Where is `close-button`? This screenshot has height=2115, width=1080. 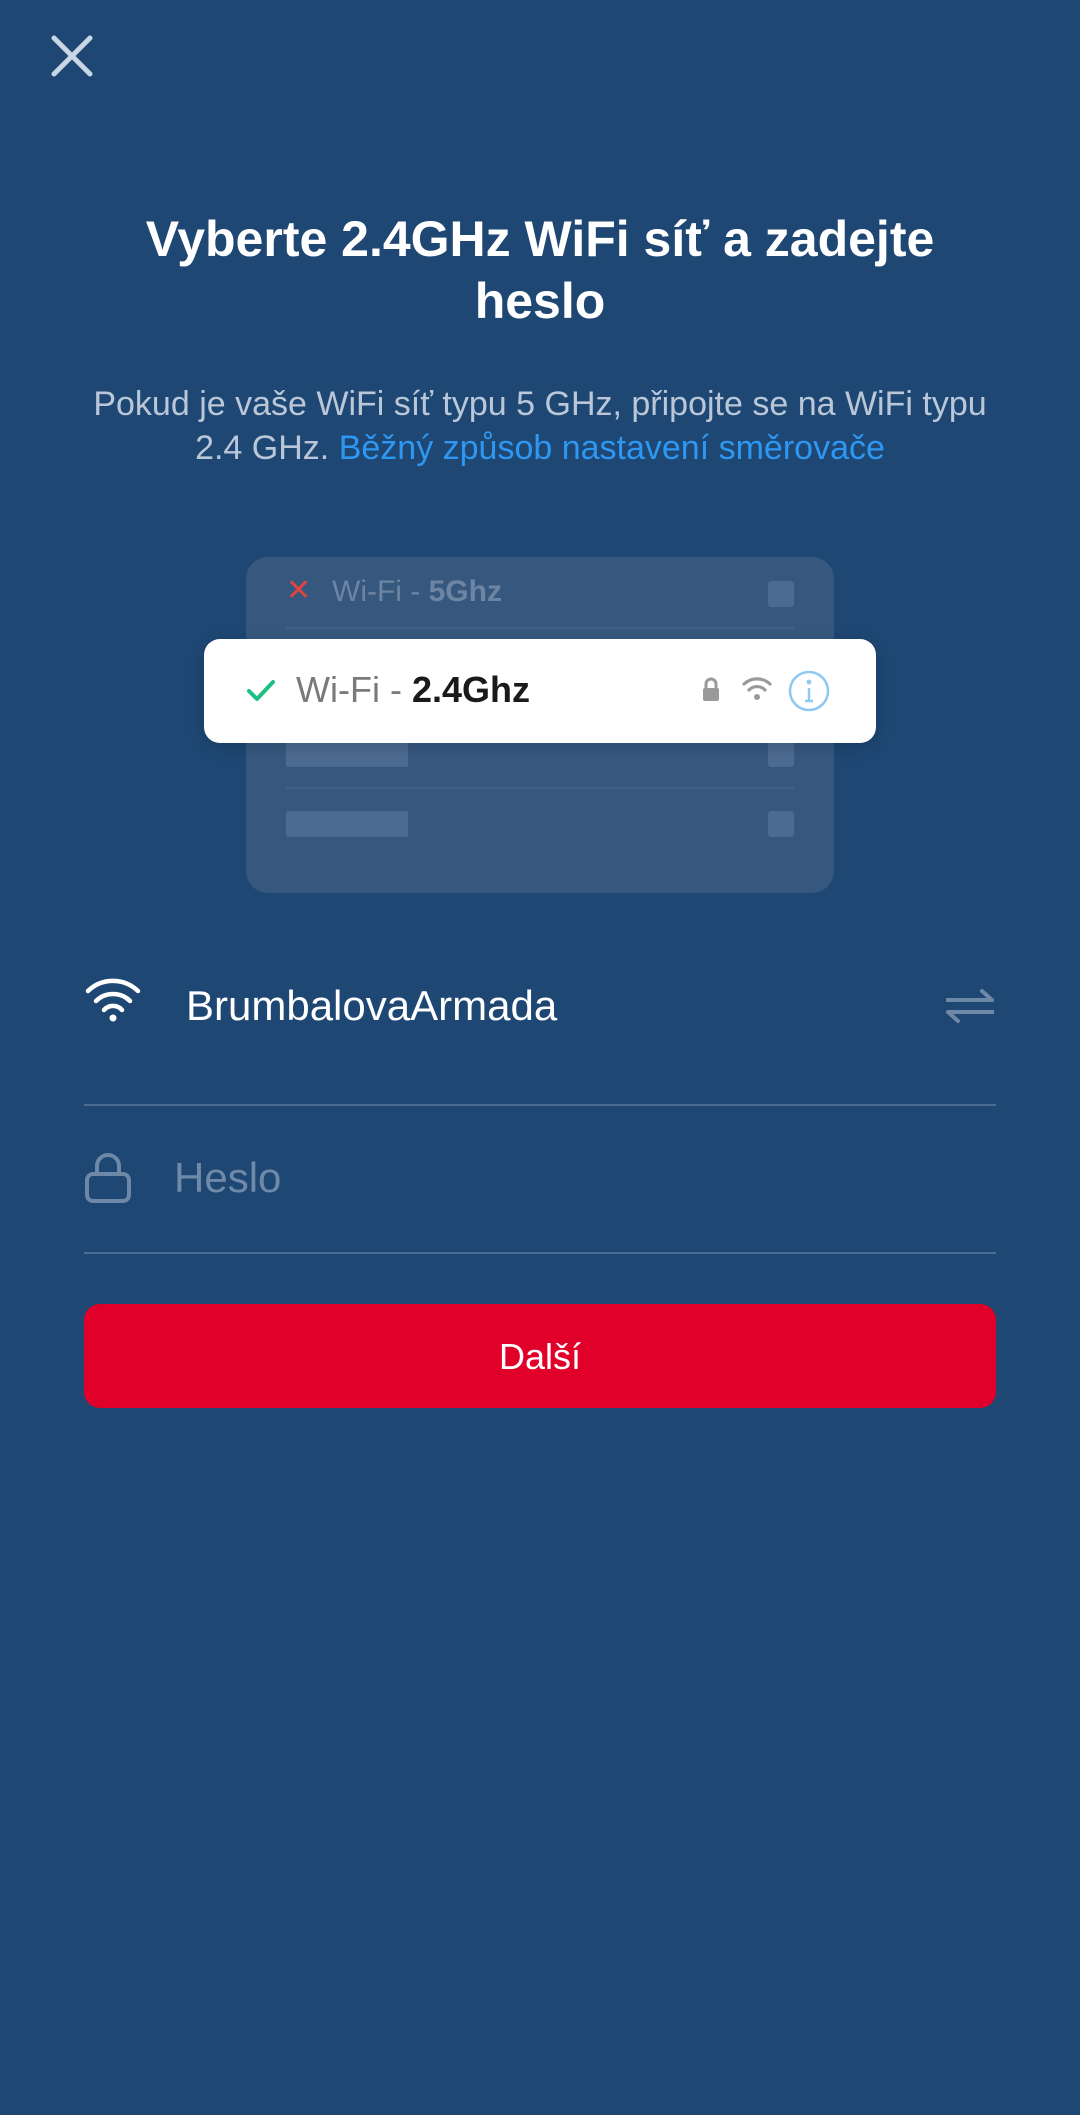
close-button is located at coordinates (72, 56).